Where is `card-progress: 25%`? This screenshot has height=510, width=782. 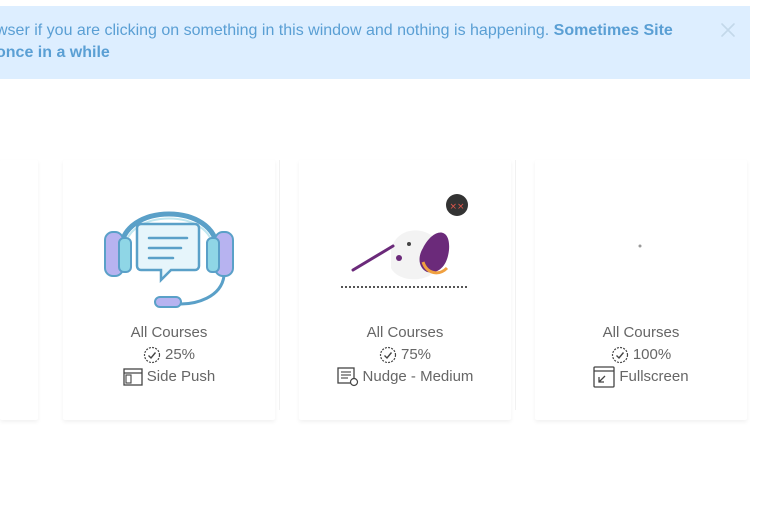
card-progress: 25% is located at coordinates (180, 354).